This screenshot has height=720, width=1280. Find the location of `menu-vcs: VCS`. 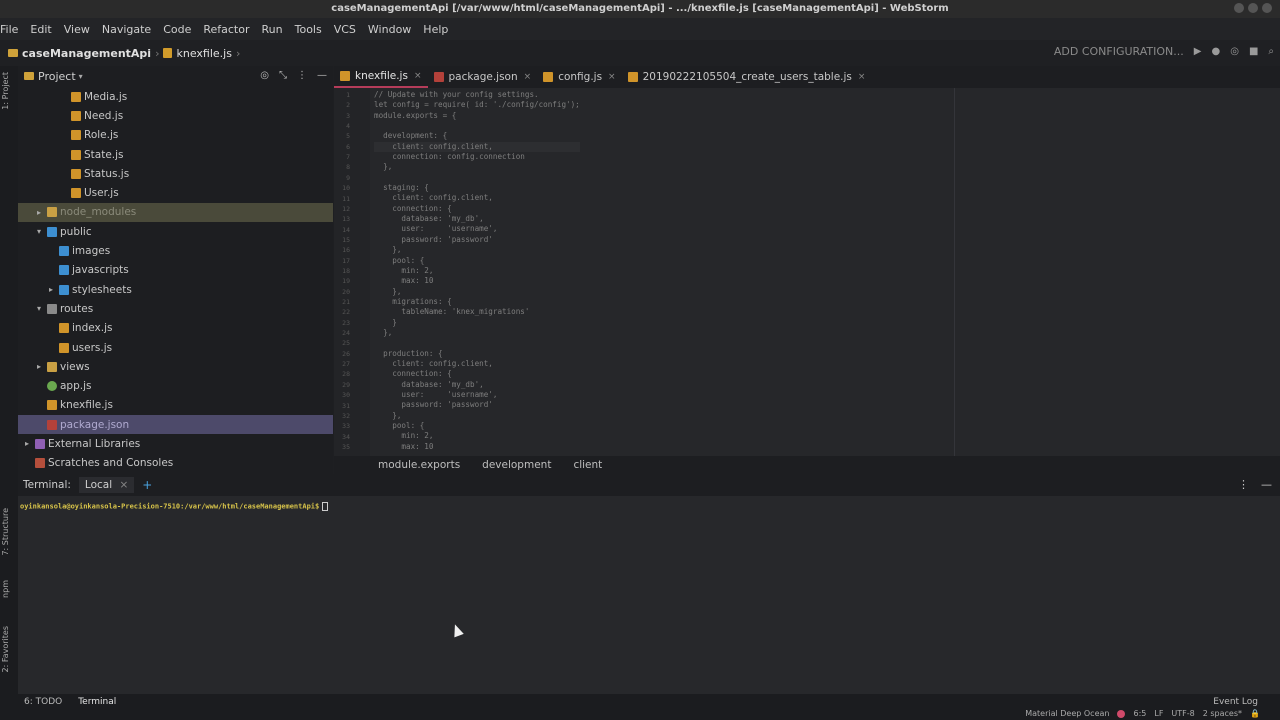

menu-vcs: VCS is located at coordinates (348, 29).